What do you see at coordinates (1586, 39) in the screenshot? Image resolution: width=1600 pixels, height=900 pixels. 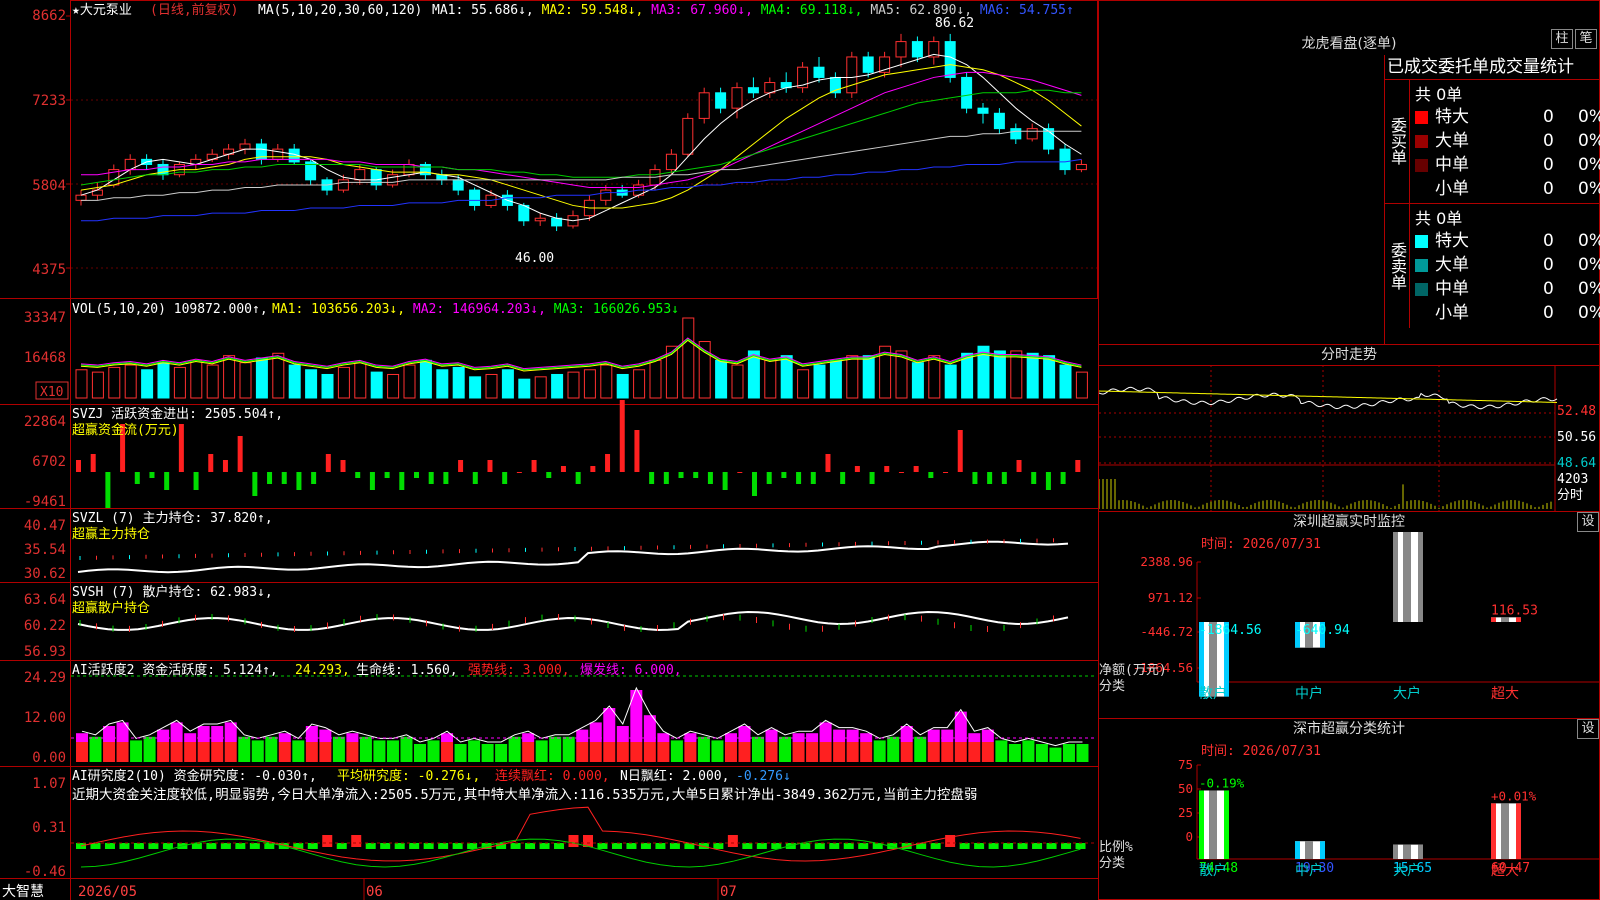 I see `tick-view-button: 笔` at bounding box center [1586, 39].